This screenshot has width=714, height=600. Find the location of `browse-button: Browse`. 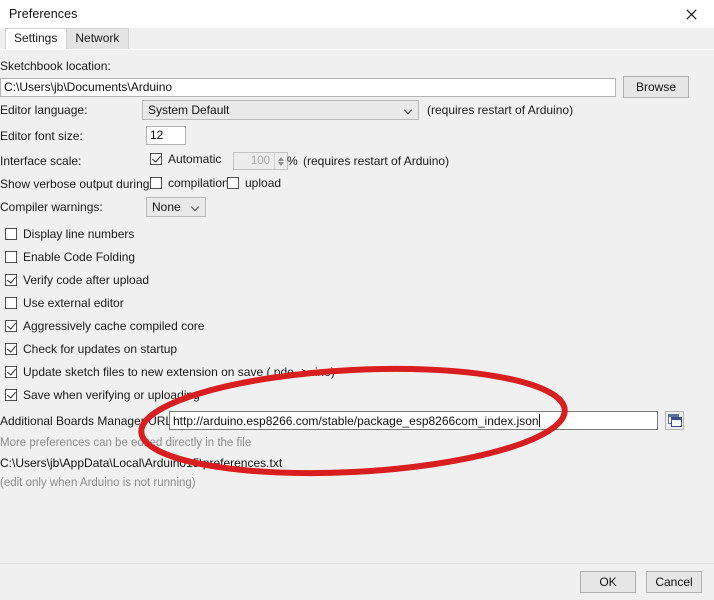

browse-button: Browse is located at coordinates (656, 87).